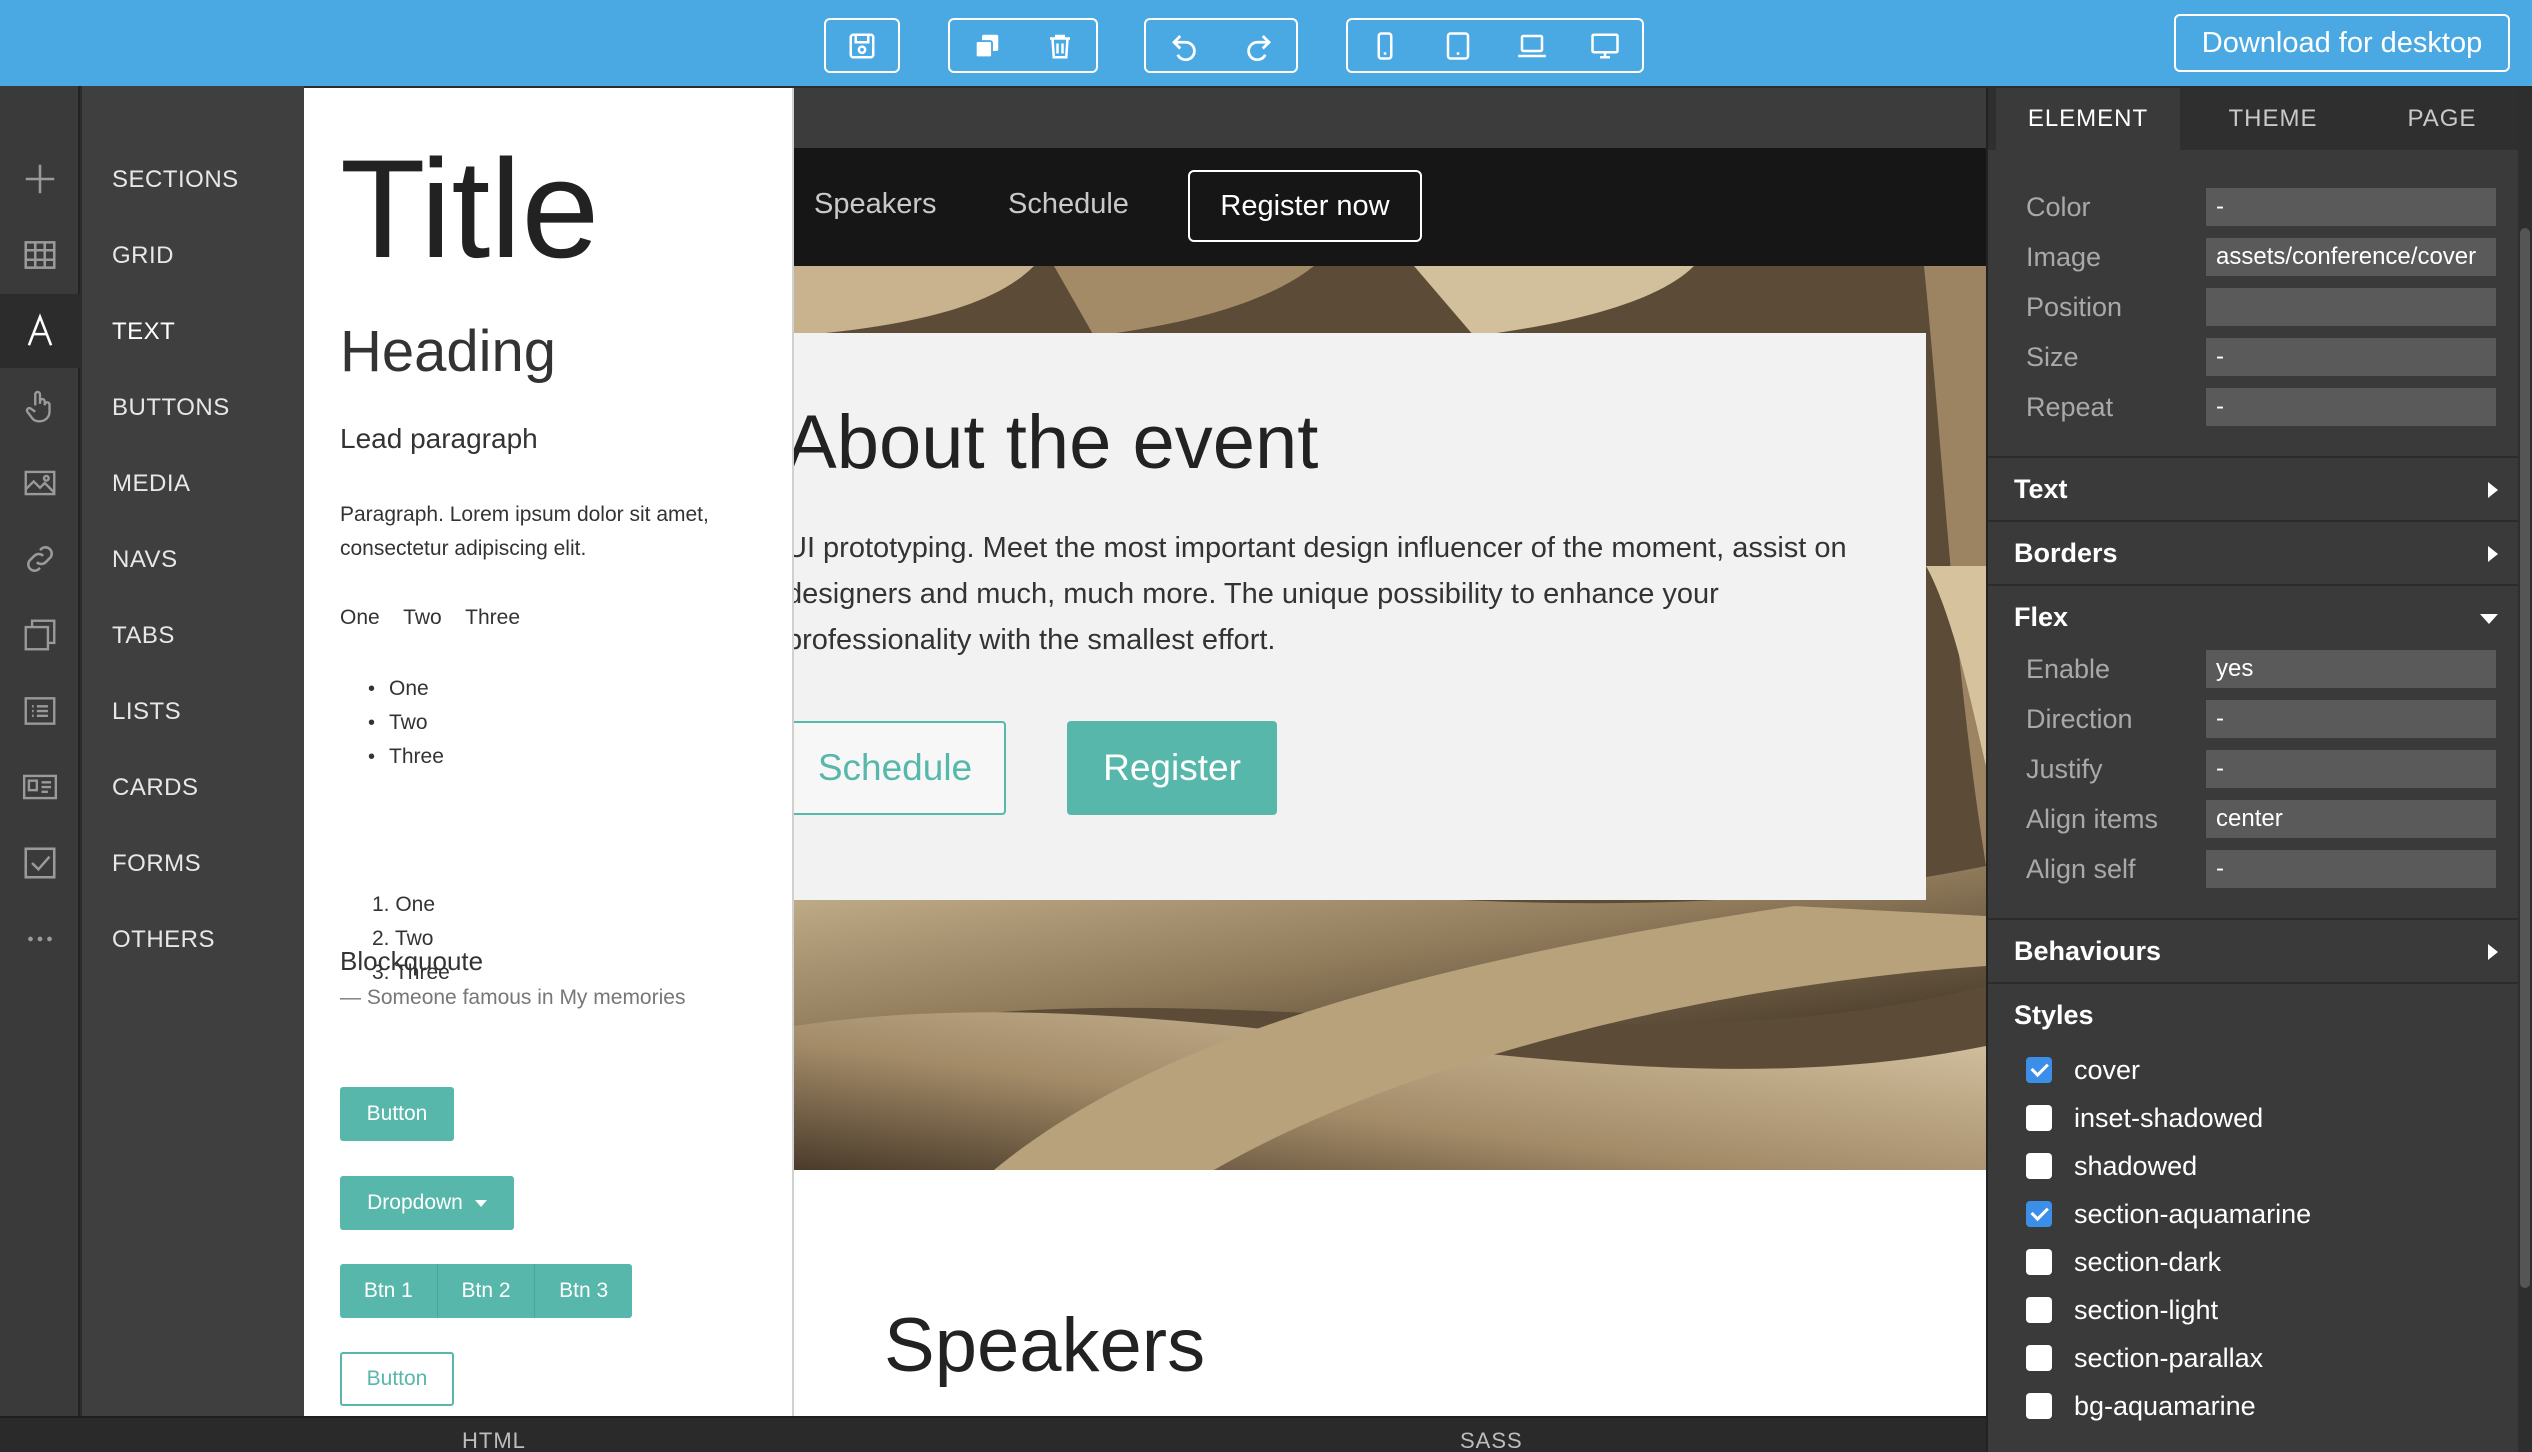 The image size is (2532, 1452). I want to click on section-borders: Borders, so click(2253, 552).